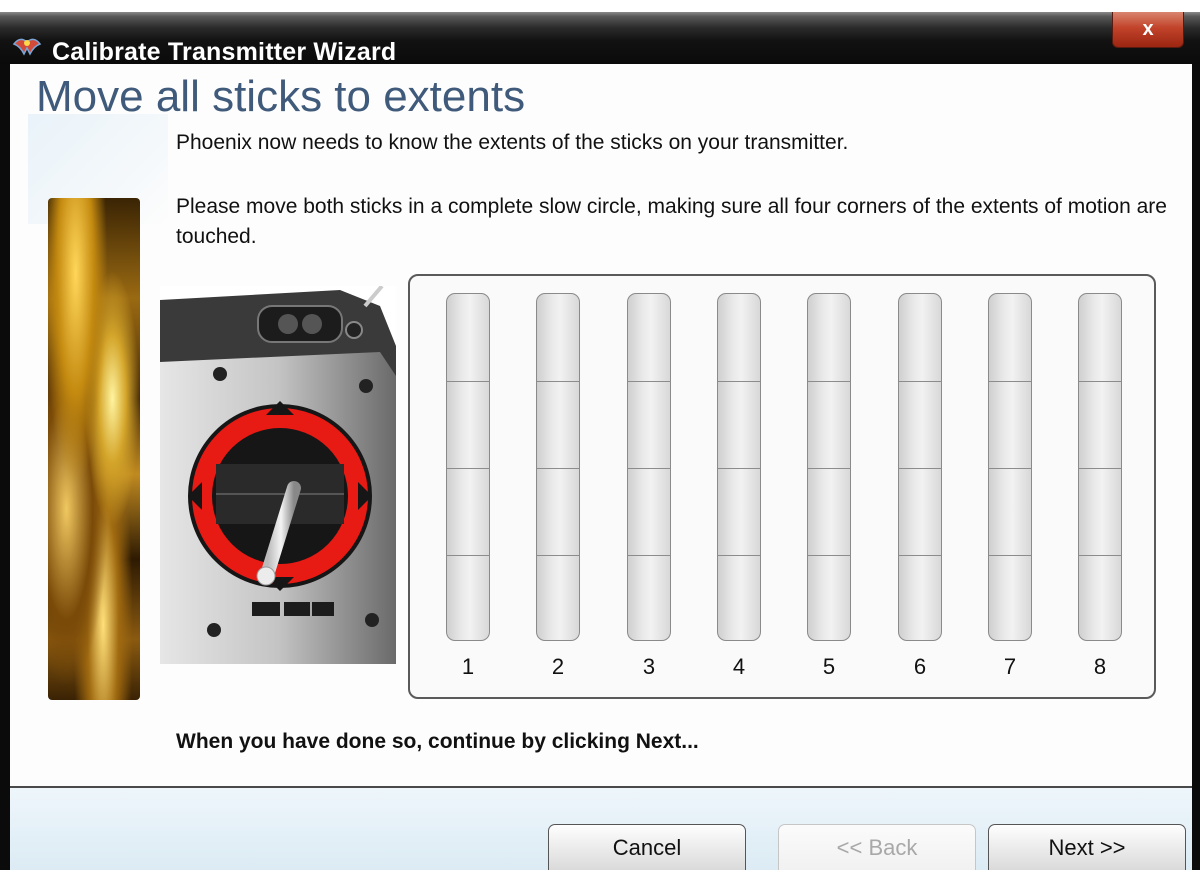 The height and width of the screenshot is (871, 1200). Describe the element at coordinates (94, 449) in the screenshot. I see `side-banner-image` at that location.